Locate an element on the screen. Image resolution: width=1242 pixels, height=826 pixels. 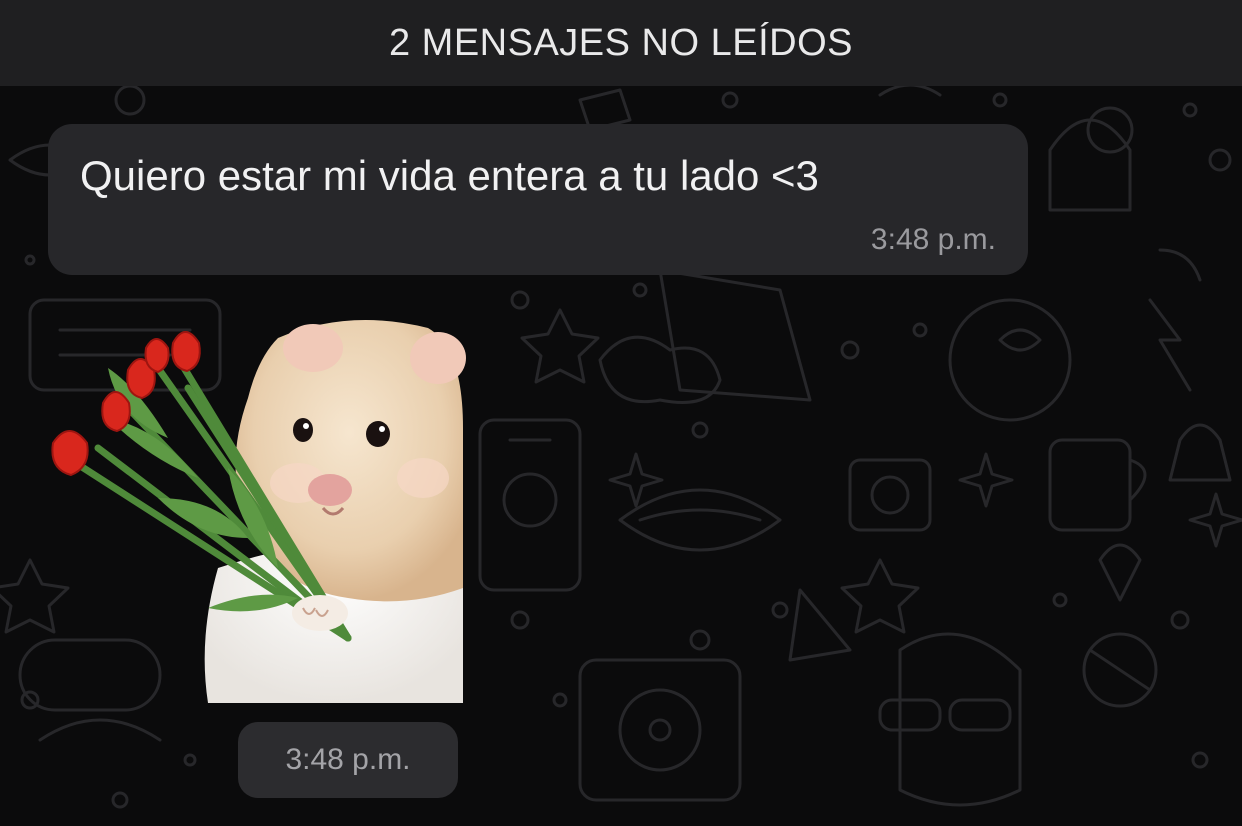
unread-messages-banner: 2 MENSAJES NO LEÍDOS is located at coordinates (621, 43).